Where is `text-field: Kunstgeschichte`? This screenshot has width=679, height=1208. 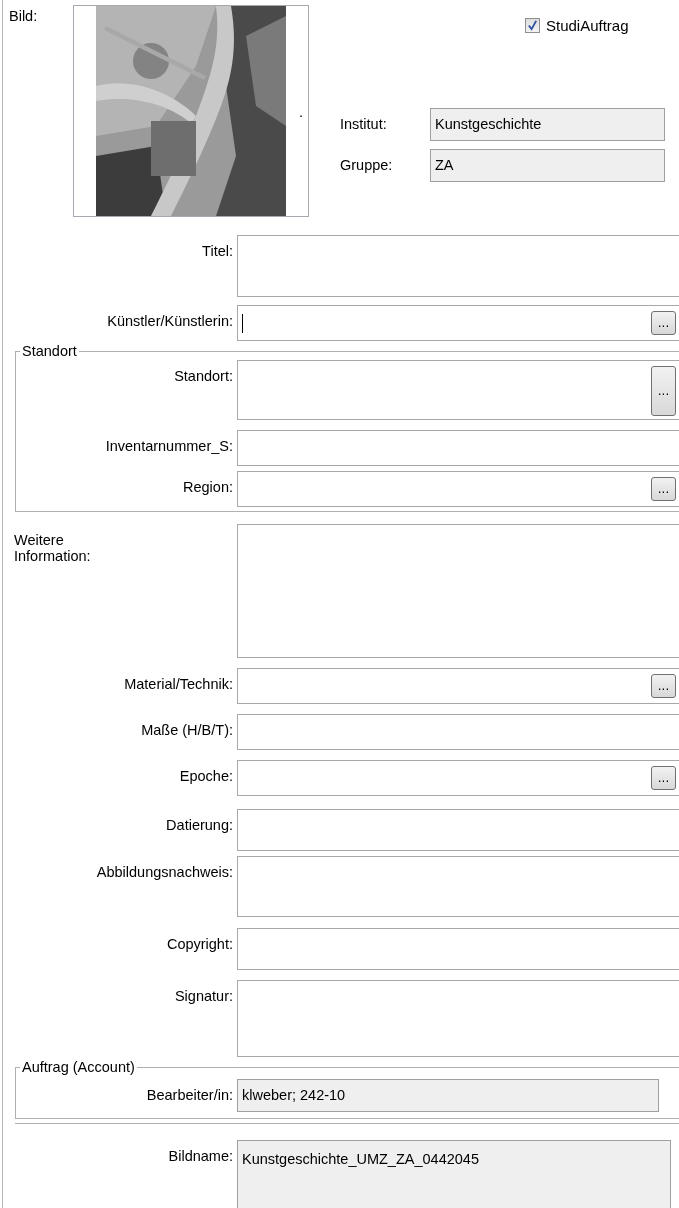 text-field: Kunstgeschichte is located at coordinates (547, 124).